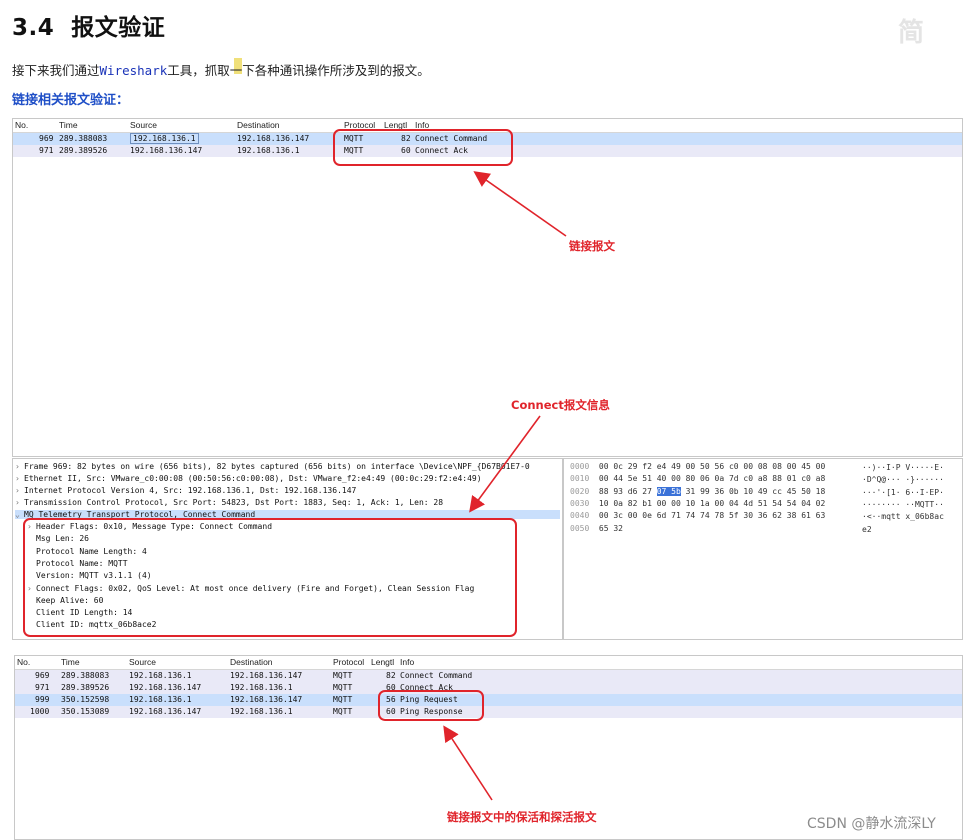 This screenshot has height=840, width=978. What do you see at coordinates (522, 817) in the screenshot?
I see `annotation-keepalive-packets: 链接报文中的保活和探活报文` at bounding box center [522, 817].